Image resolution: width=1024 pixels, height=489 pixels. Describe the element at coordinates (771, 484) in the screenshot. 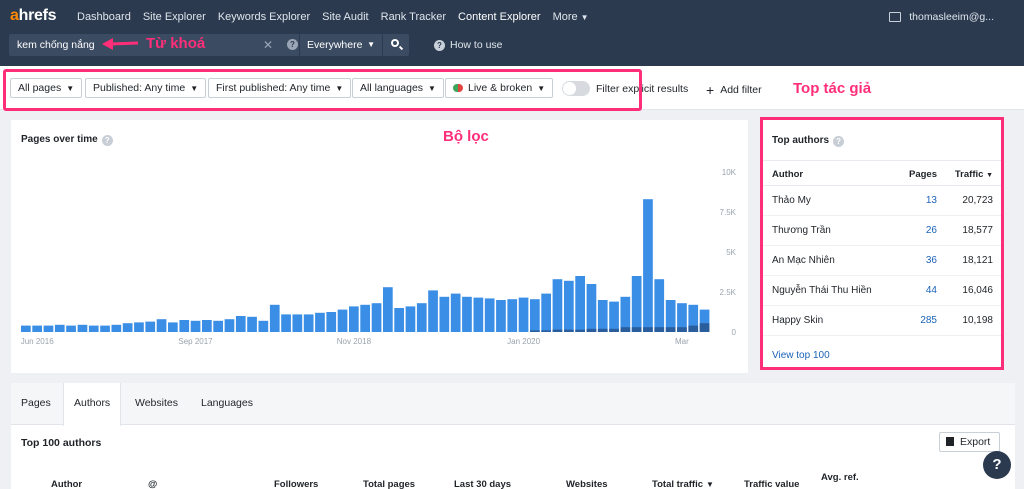

I see `col-traffic-value: Traffic value` at that location.